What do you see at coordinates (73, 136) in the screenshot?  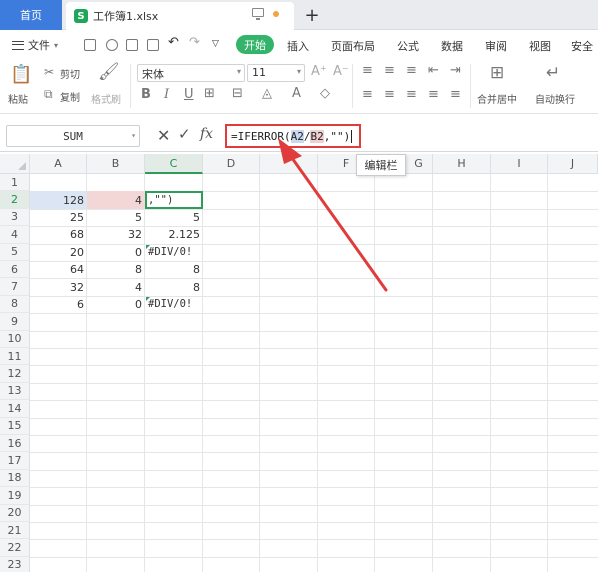 I see `name-box: SUM ▾` at bounding box center [73, 136].